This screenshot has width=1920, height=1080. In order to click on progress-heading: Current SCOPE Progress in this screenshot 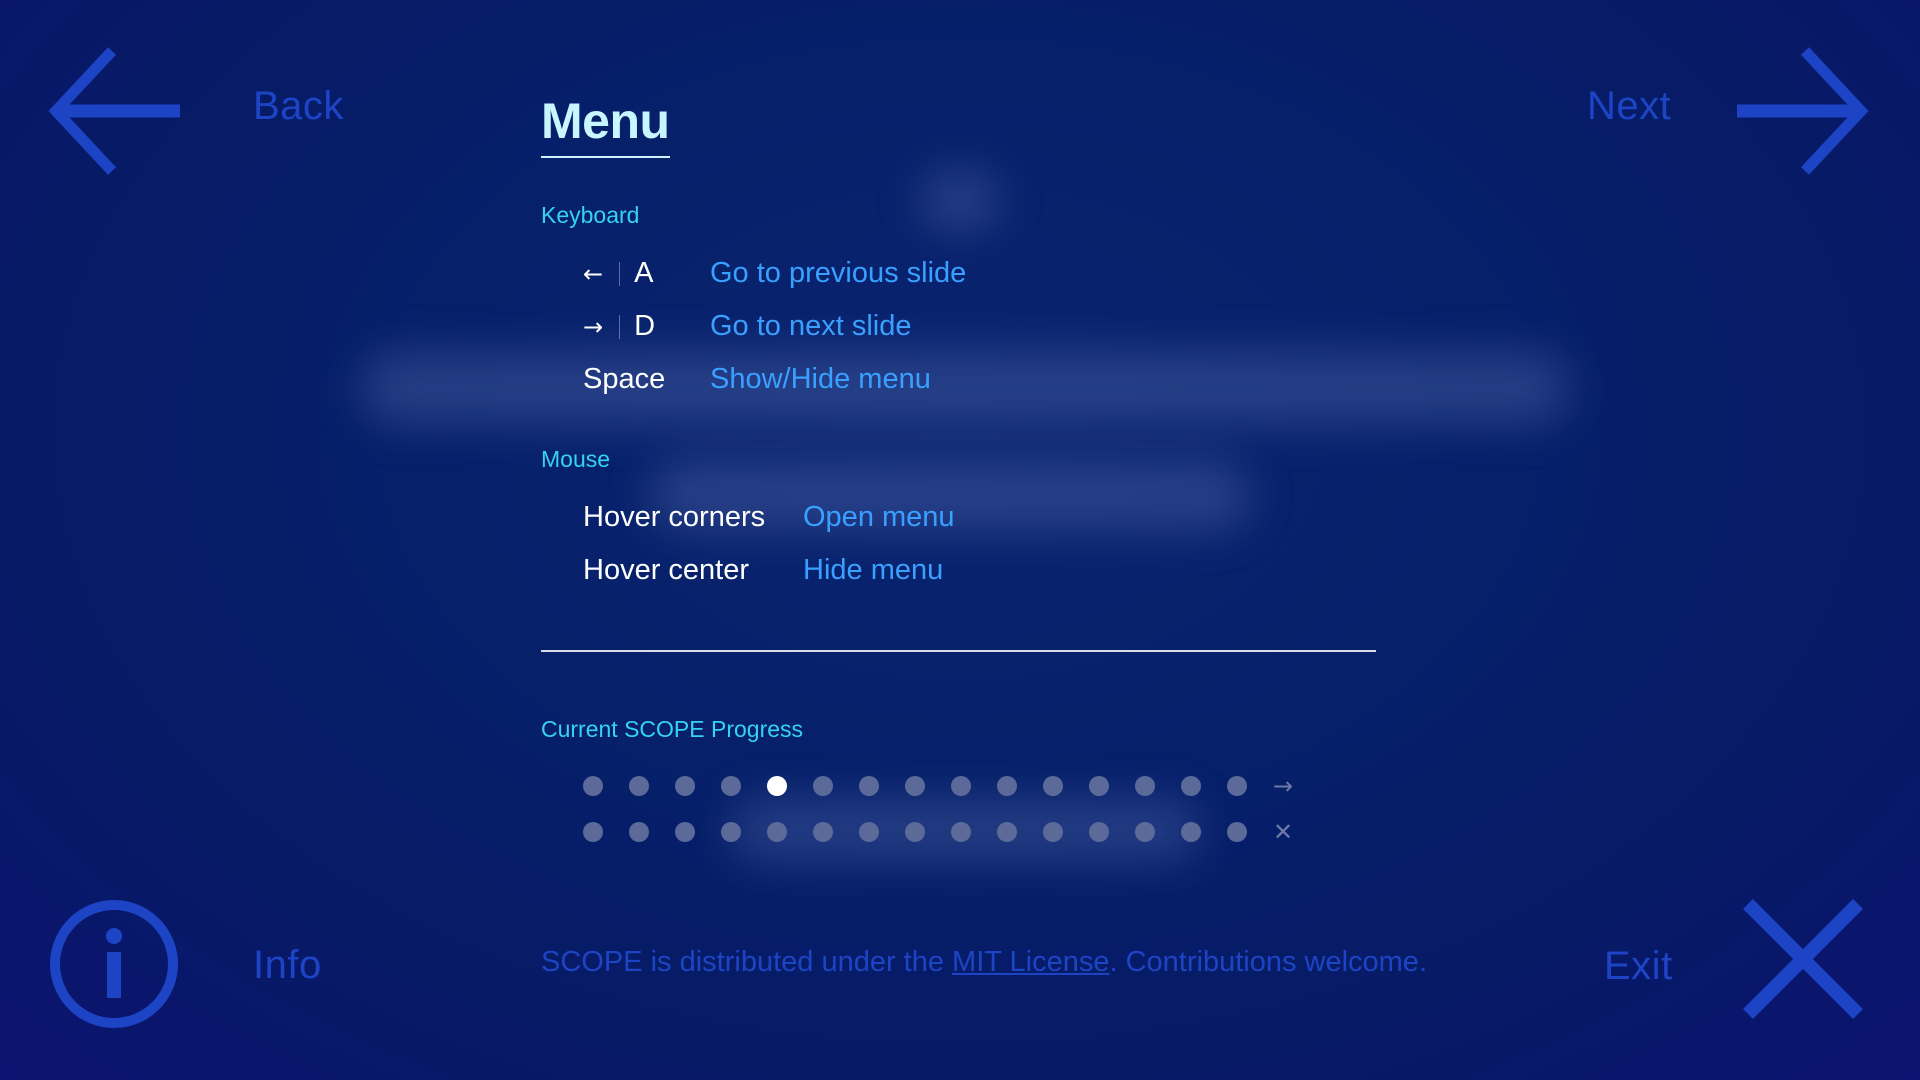, I will do `click(672, 728)`.